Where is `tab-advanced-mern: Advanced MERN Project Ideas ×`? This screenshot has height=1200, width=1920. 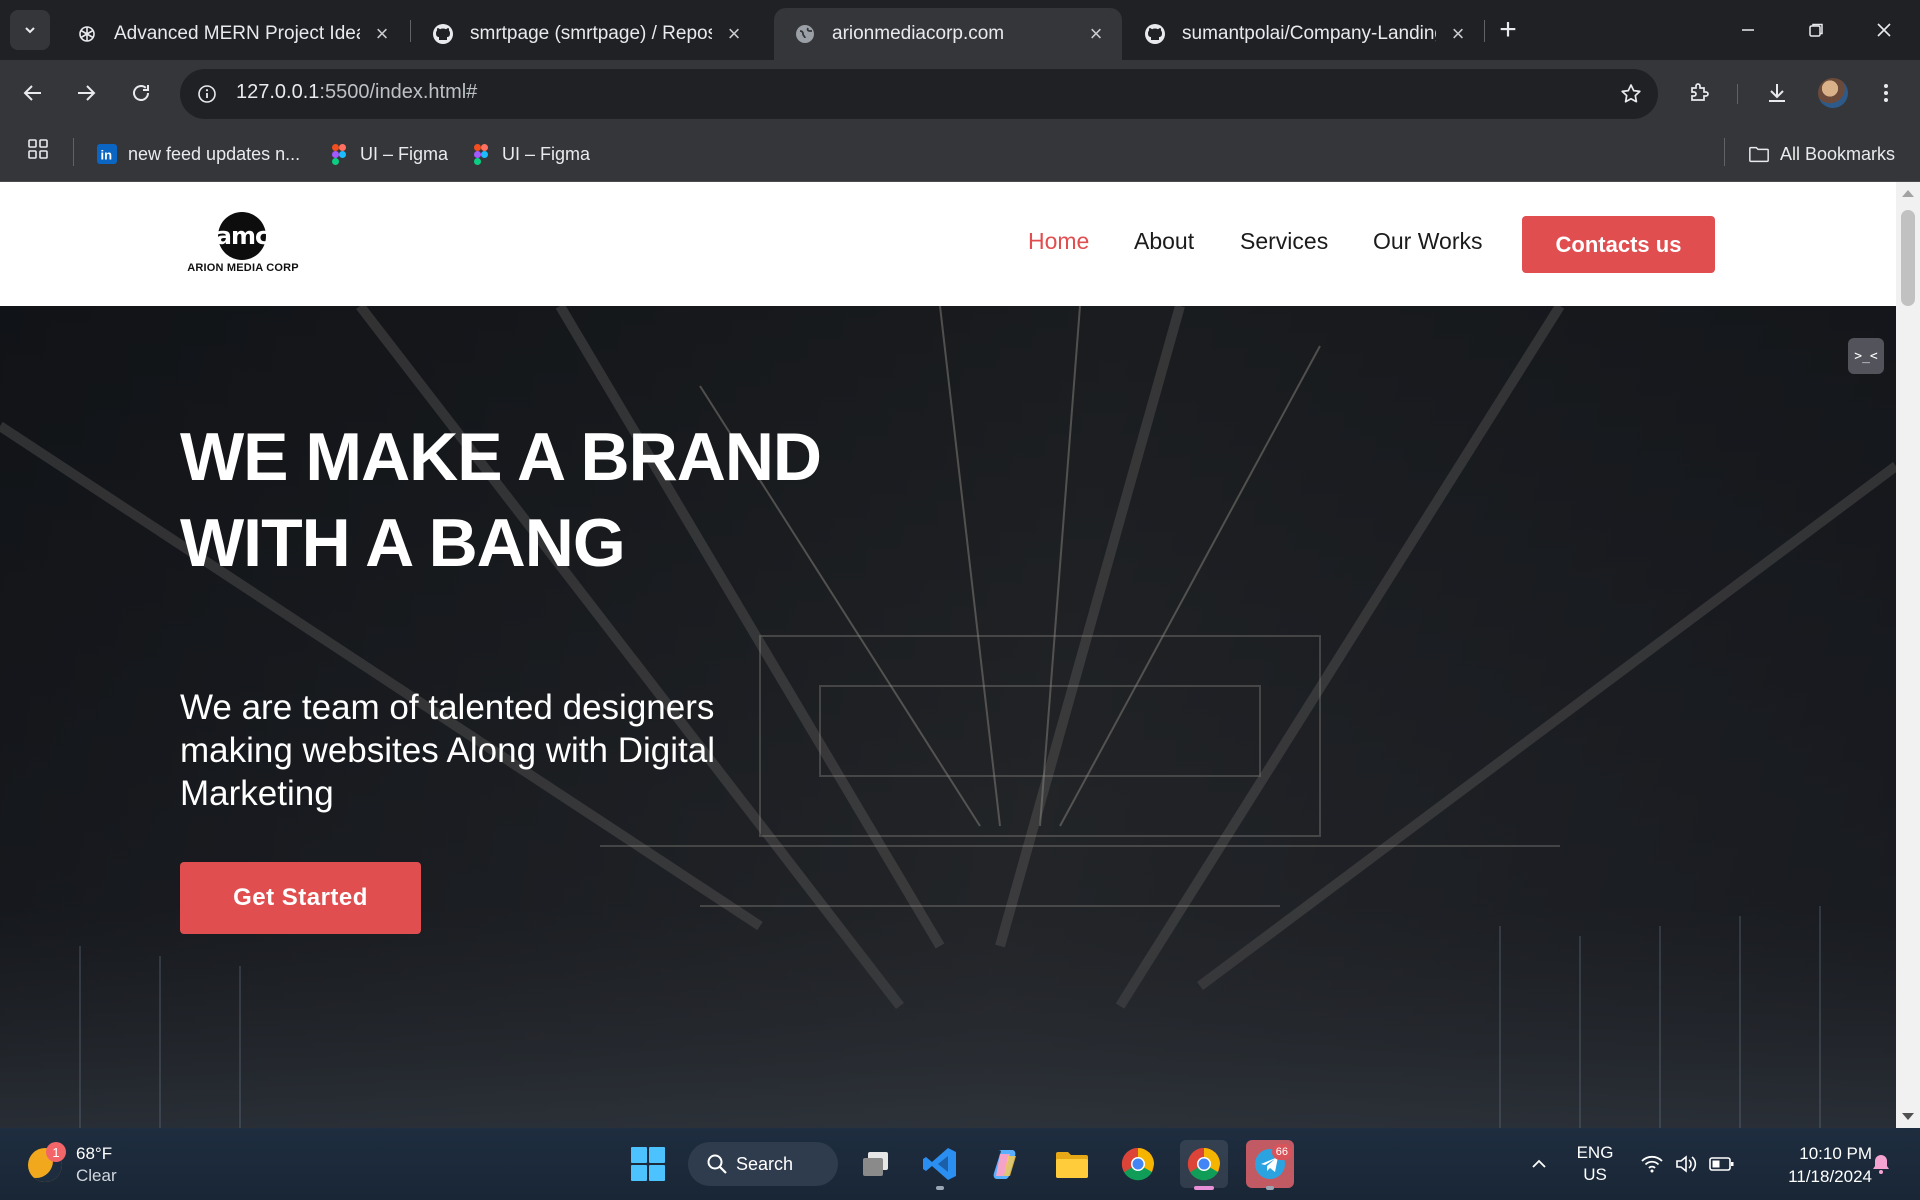
tab-advanced-mern: Advanced MERN Project Ideas × is located at coordinates (232, 34).